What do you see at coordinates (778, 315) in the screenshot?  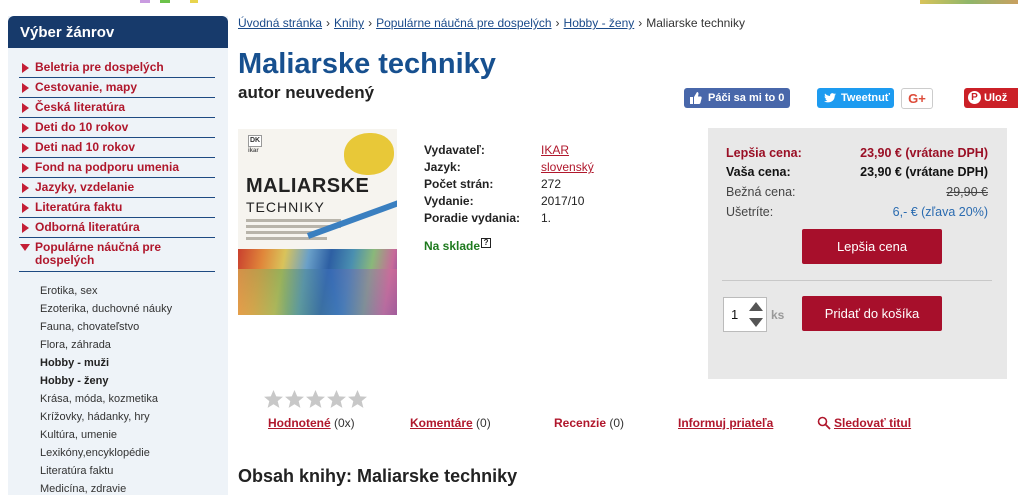 I see `quantity-unit: ks` at bounding box center [778, 315].